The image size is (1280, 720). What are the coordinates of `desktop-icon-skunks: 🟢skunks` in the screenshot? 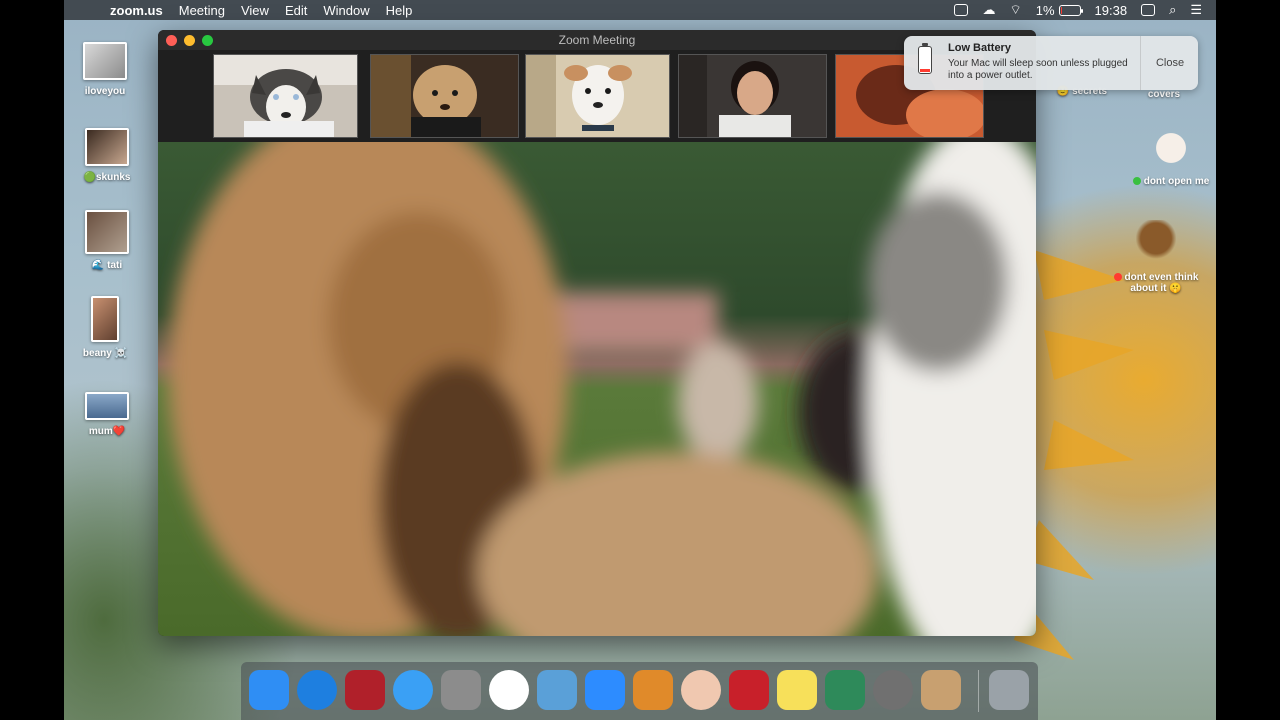 It's located at (107, 155).